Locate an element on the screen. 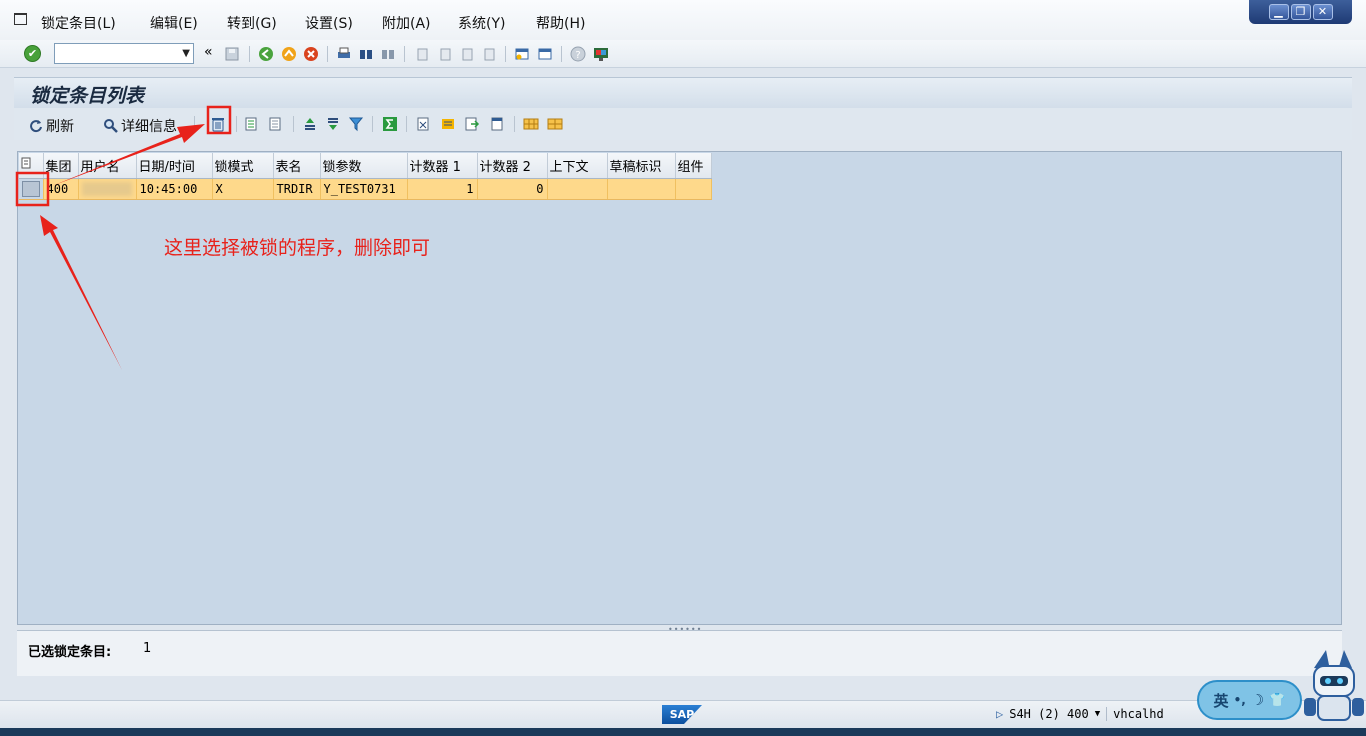  delete-highlight-box is located at coordinates (219, 120).